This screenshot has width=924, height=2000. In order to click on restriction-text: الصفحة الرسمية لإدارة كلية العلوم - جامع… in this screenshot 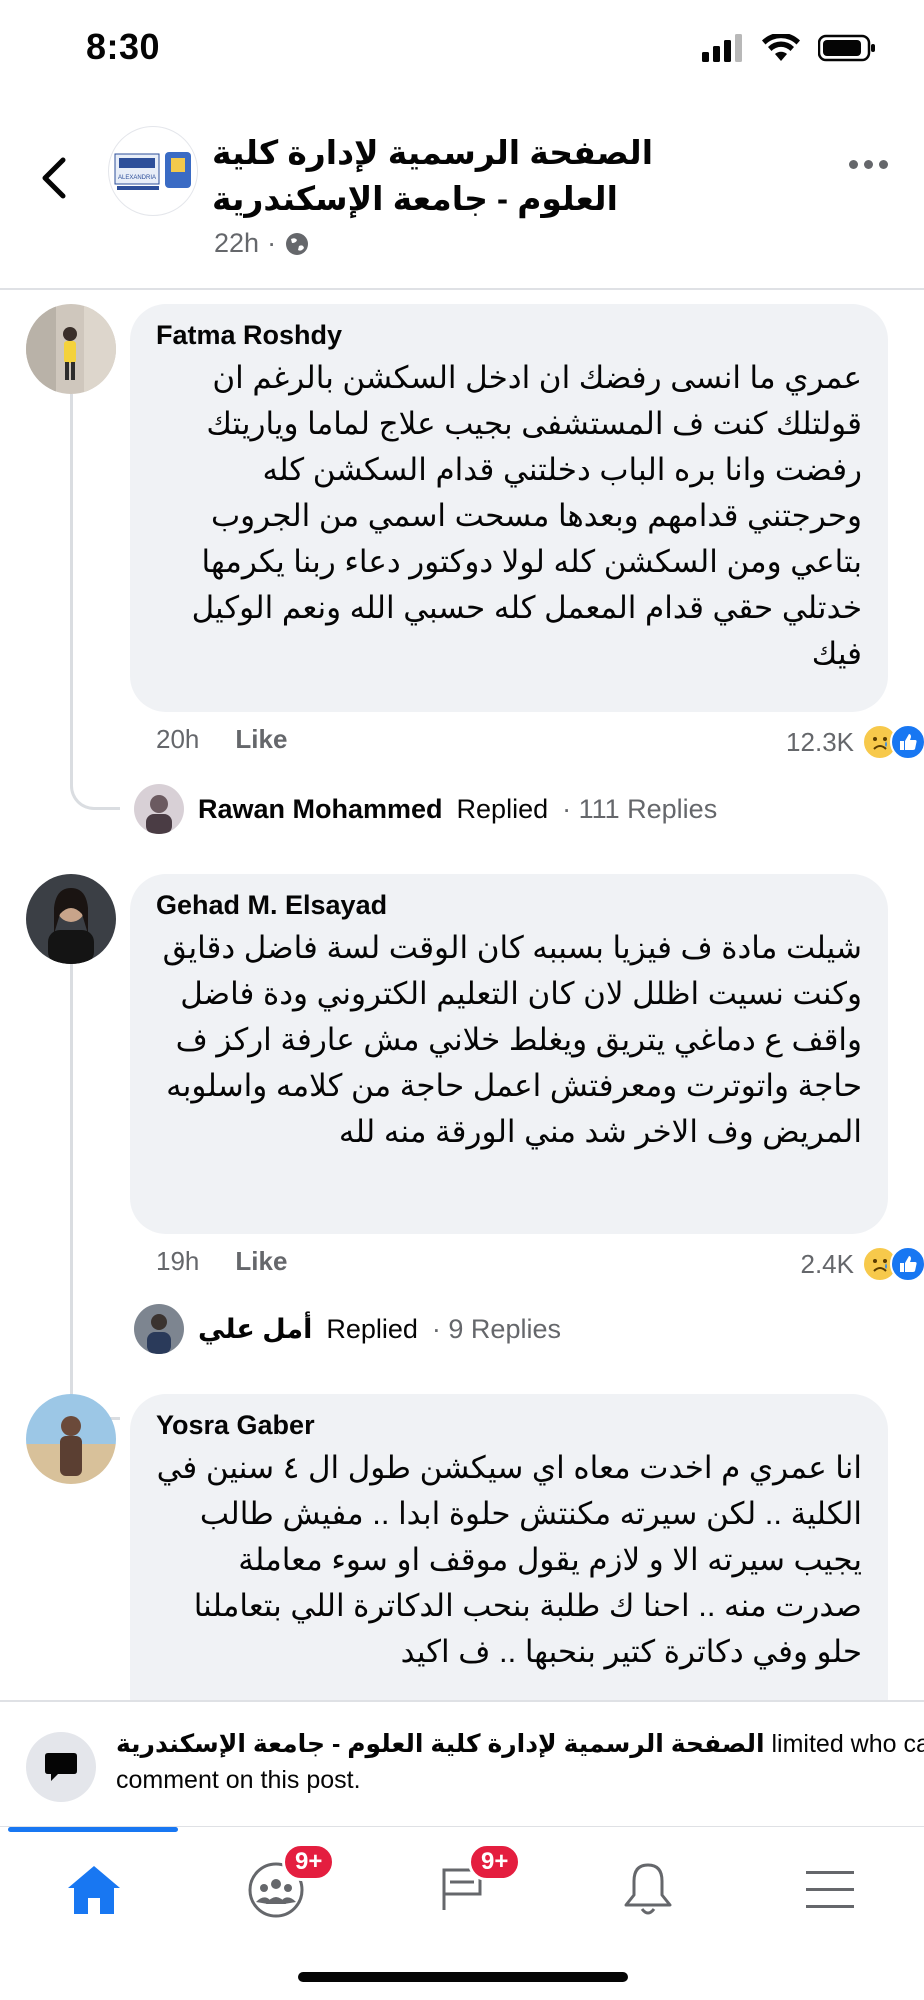, I will do `click(520, 1762)`.